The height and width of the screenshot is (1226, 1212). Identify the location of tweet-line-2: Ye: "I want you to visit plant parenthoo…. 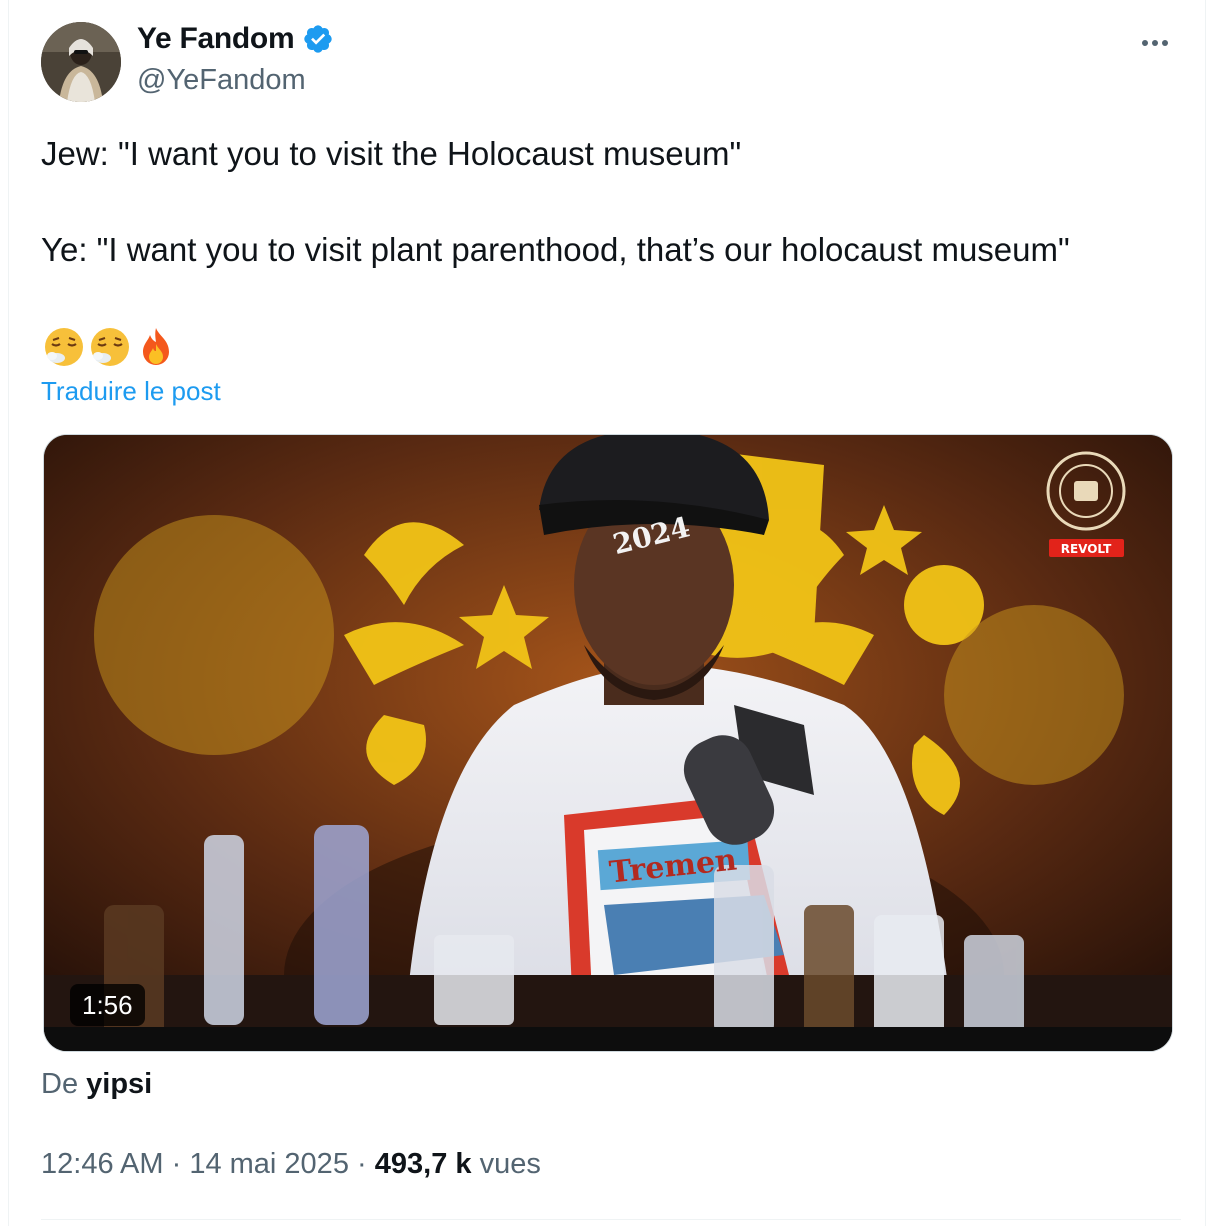
(555, 249).